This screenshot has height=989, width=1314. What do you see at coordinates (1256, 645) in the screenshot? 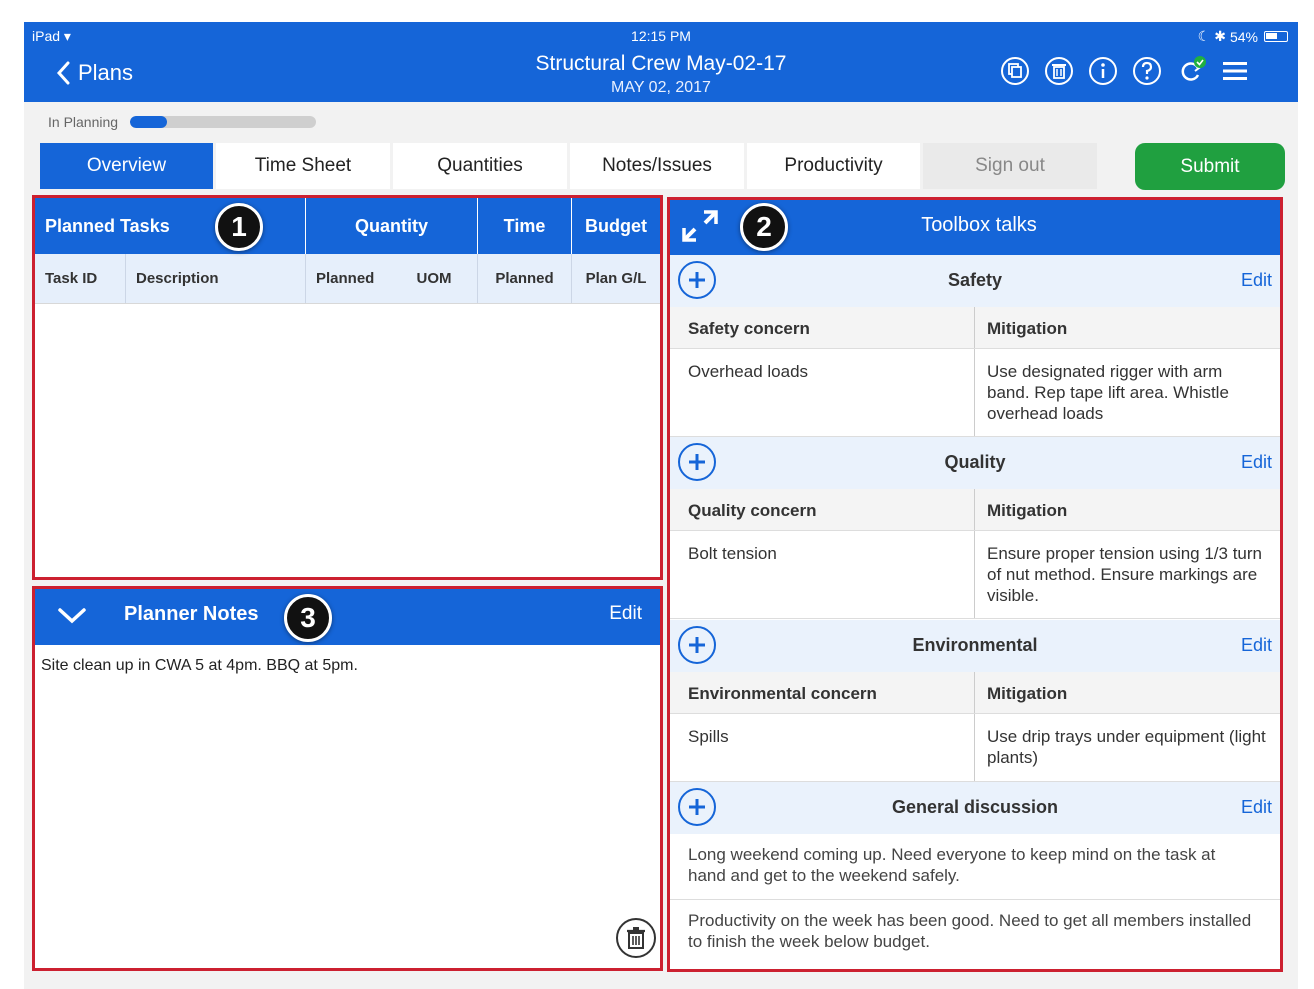
I see `environmental-edit-button: Edit` at bounding box center [1256, 645].